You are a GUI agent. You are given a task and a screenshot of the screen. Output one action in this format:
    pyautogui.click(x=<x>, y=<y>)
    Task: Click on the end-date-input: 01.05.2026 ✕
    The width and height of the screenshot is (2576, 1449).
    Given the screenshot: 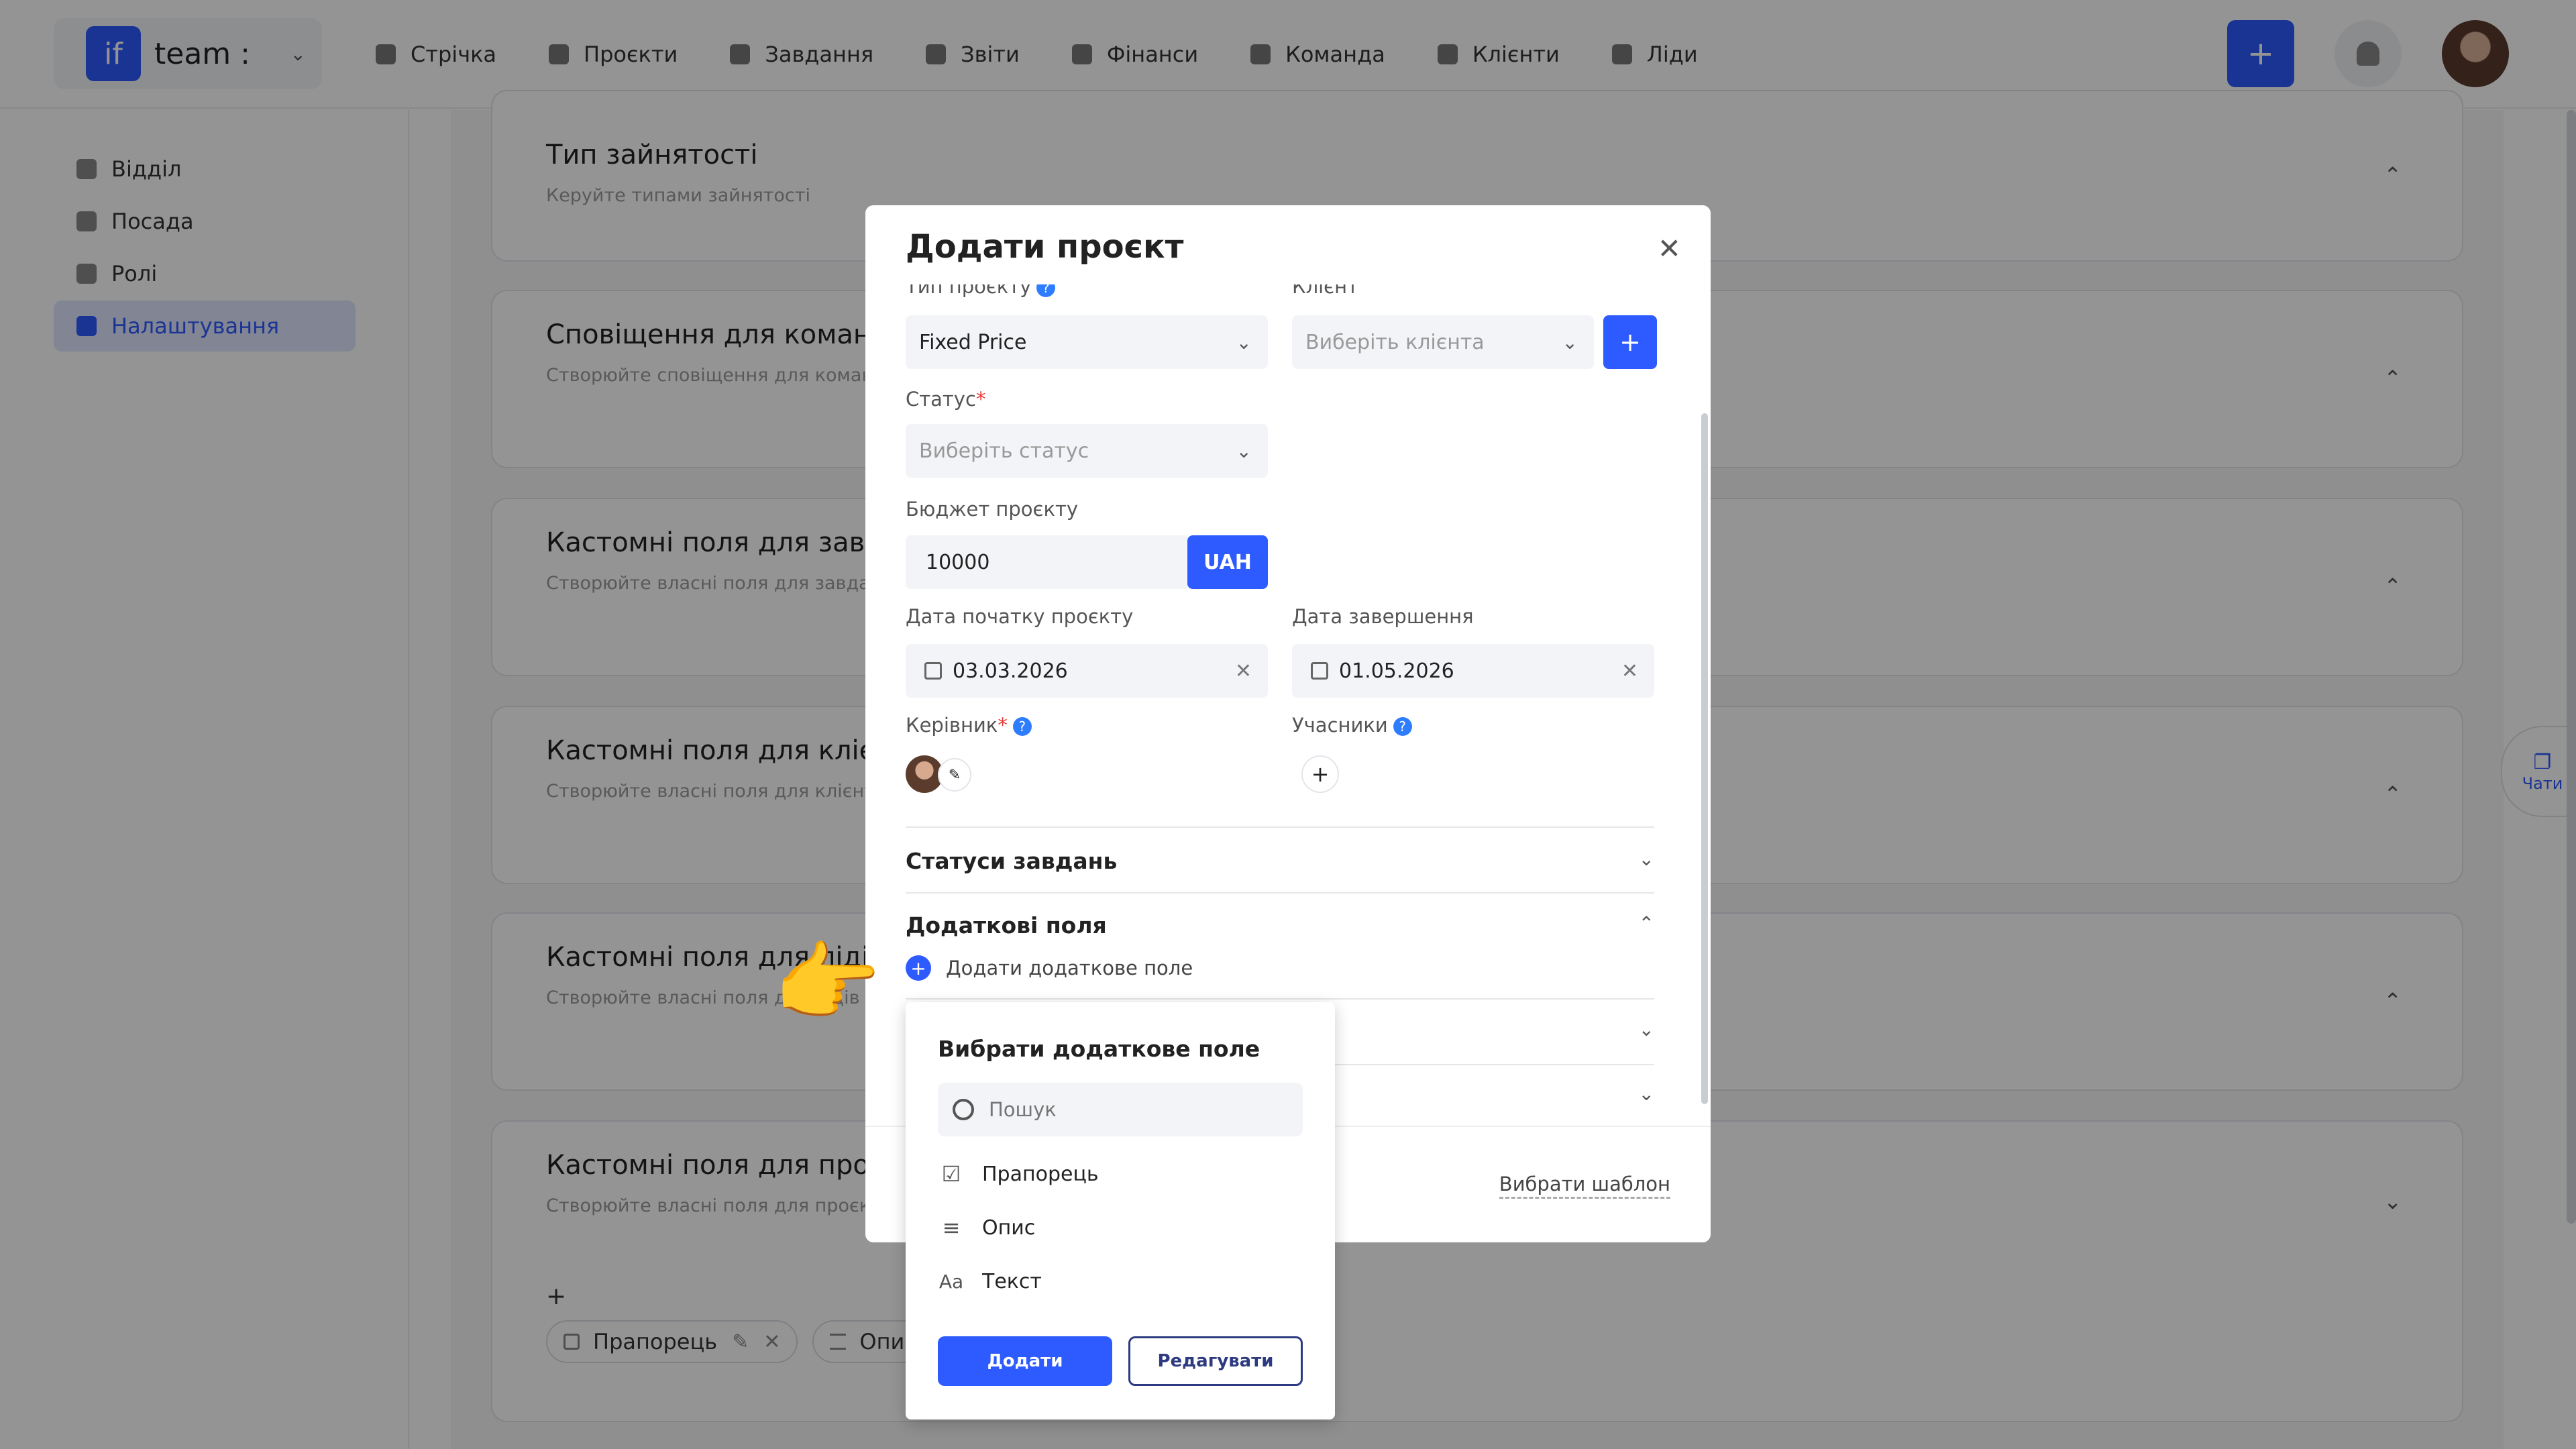 What is the action you would take?
    pyautogui.click(x=1473, y=671)
    